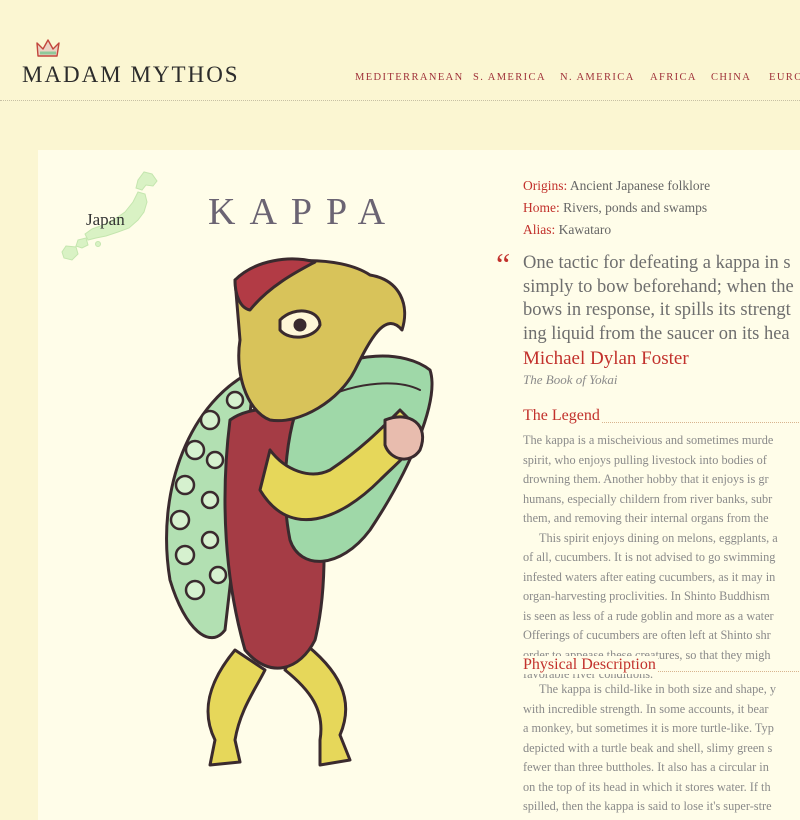 The width and height of the screenshot is (800, 820). What do you see at coordinates (539, 229) in the screenshot?
I see `fact-label: Alias:` at bounding box center [539, 229].